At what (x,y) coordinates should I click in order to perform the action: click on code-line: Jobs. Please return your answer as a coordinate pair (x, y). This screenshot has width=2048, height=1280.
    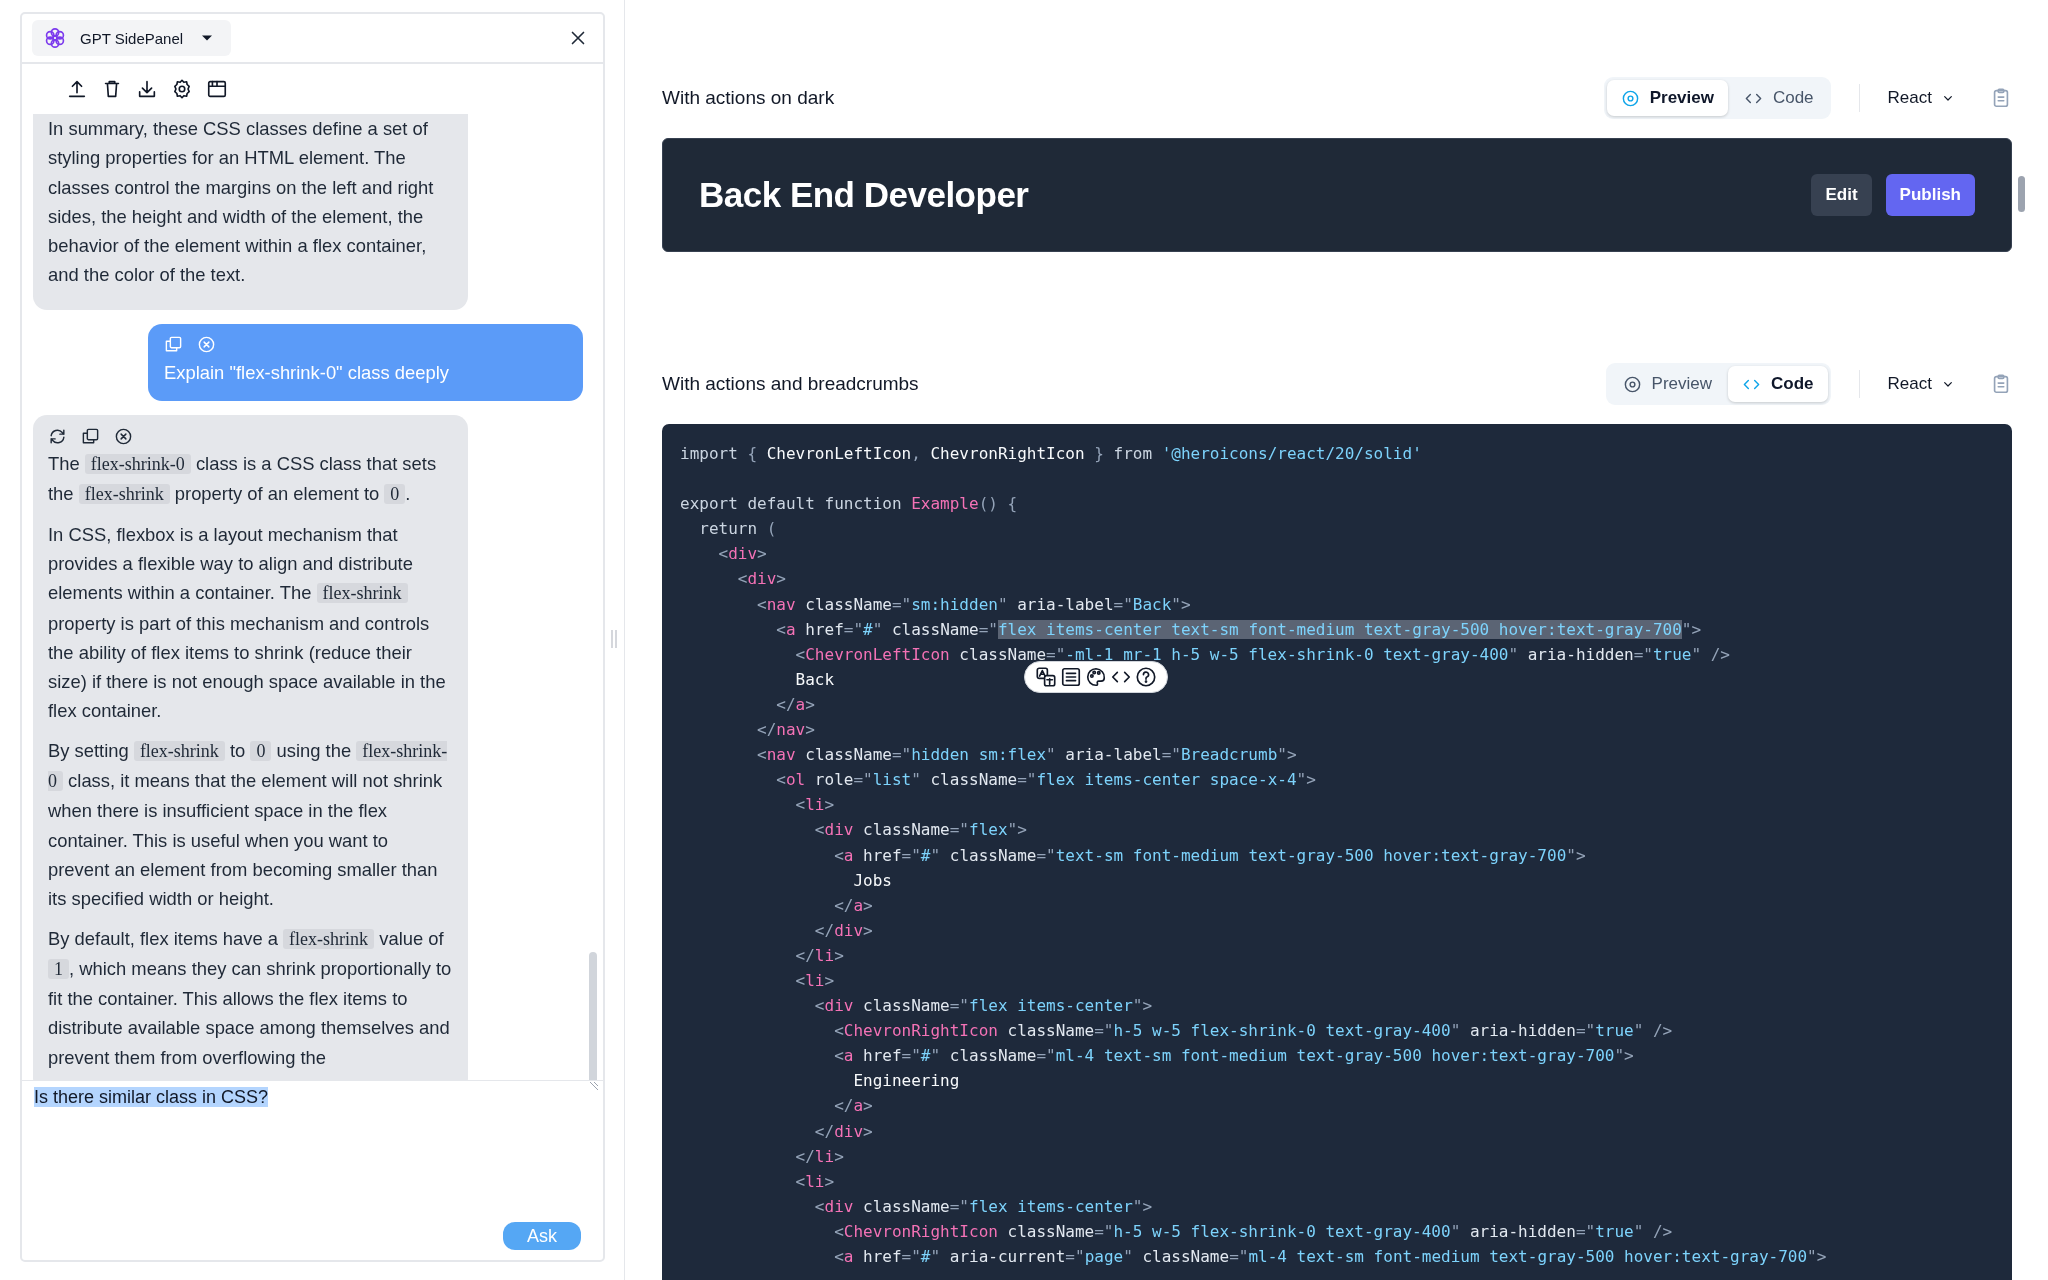
    Looking at the image, I should click on (872, 880).